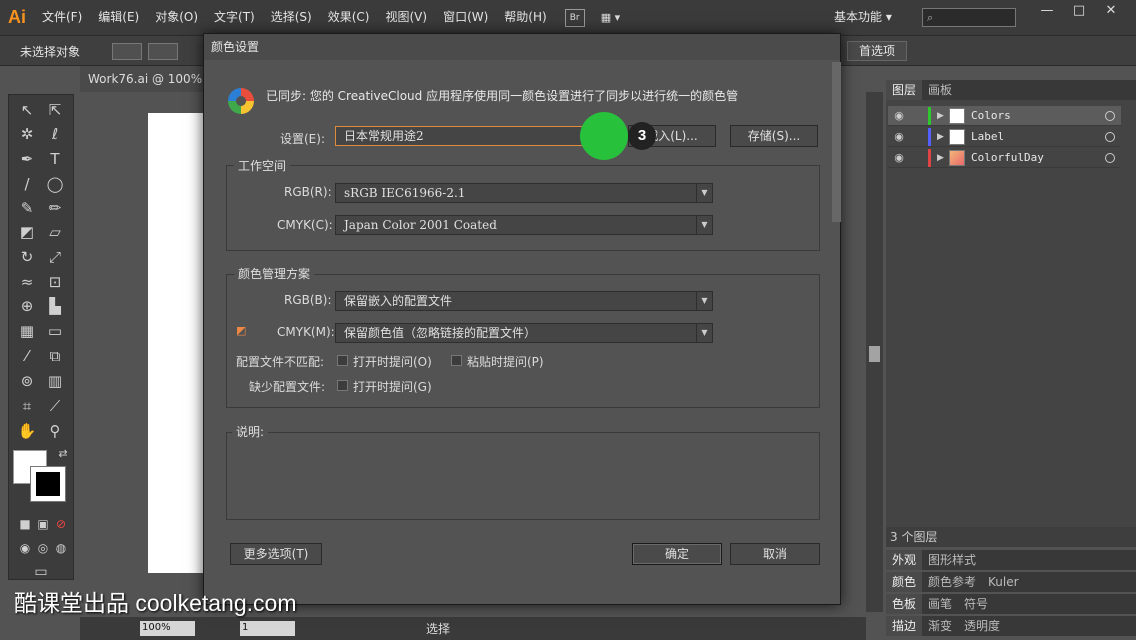 This screenshot has height=640, width=1136. I want to click on settings-dropdown: 日本常规用途2 ▼, so click(478, 136).